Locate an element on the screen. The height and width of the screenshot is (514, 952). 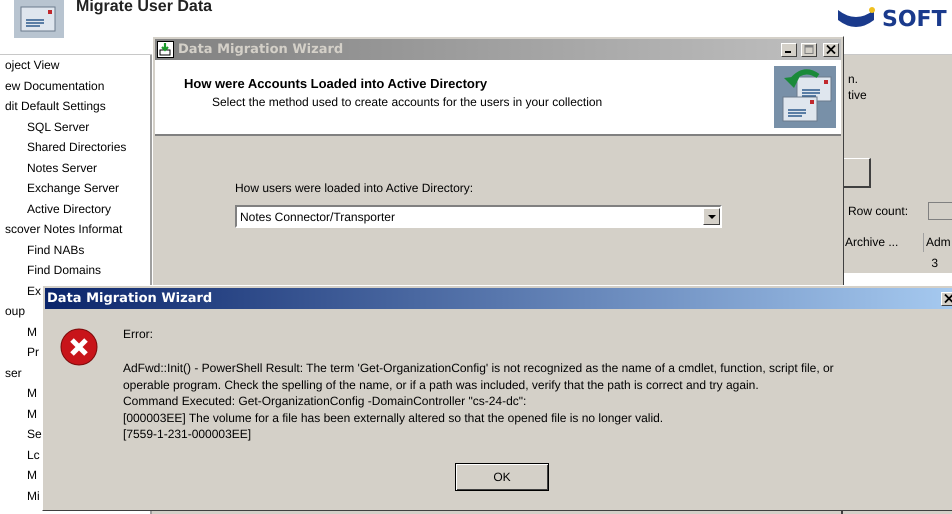
panel-button is located at coordinates (857, 173).